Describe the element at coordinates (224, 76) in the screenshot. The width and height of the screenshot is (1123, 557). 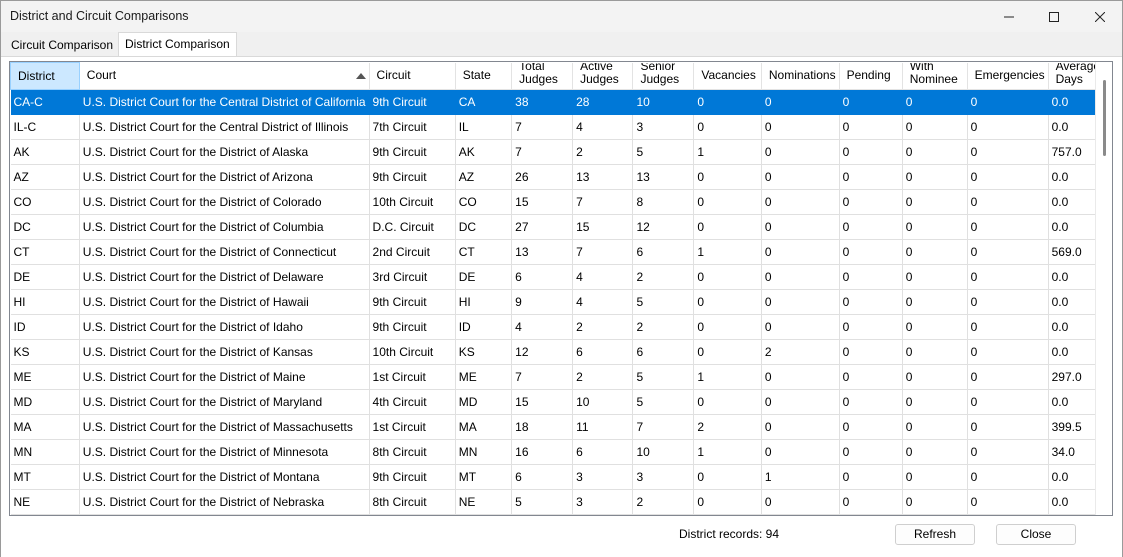
I see `column-header-court: Court` at that location.